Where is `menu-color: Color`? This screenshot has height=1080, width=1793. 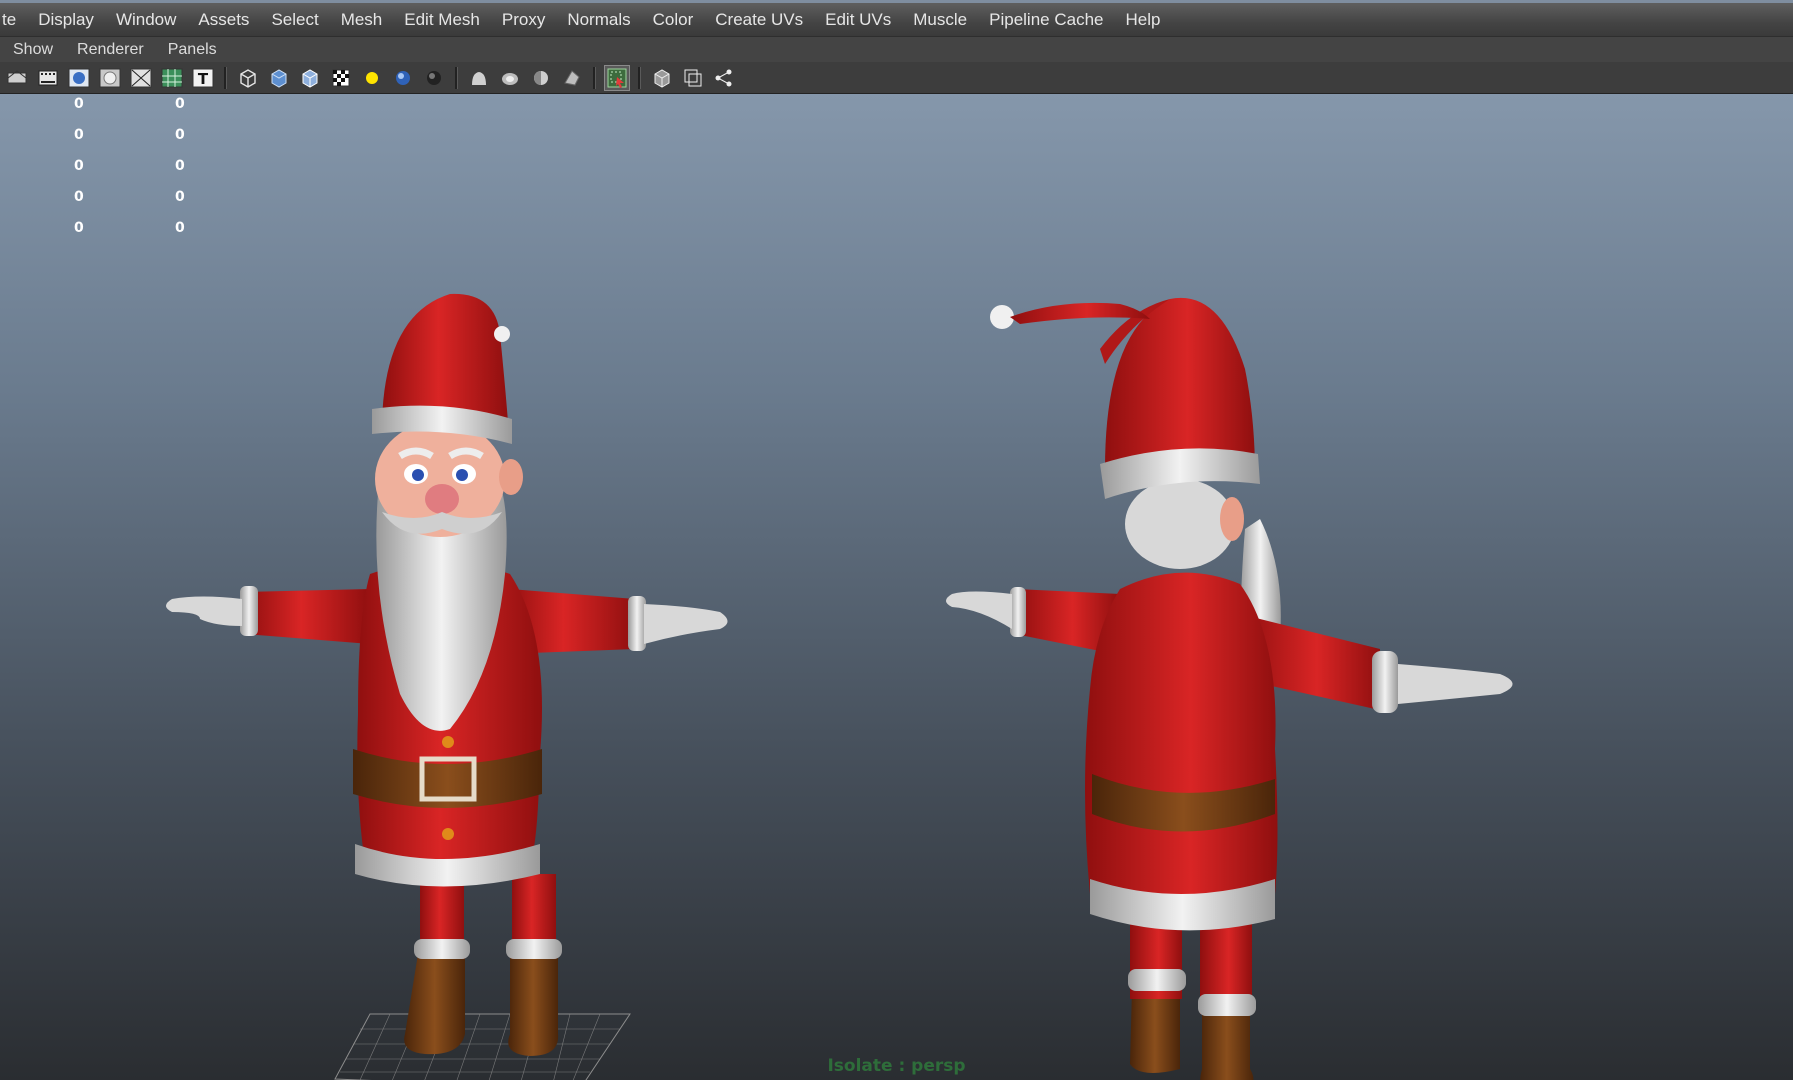 menu-color: Color is located at coordinates (673, 20).